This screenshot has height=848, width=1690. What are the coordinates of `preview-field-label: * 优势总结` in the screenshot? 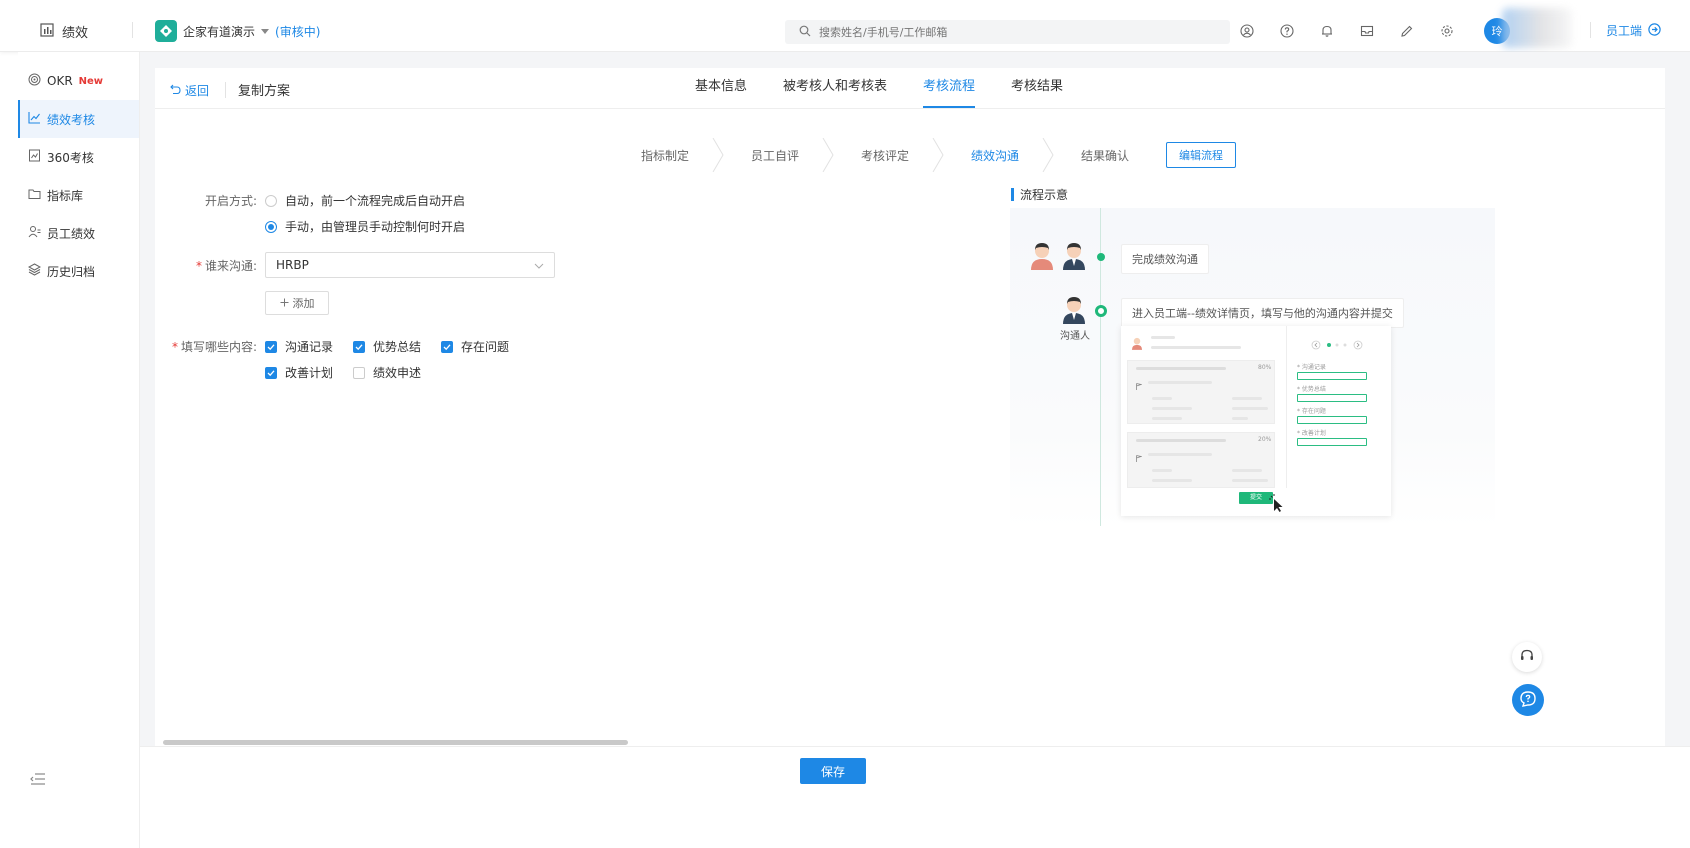 It's located at (1311, 389).